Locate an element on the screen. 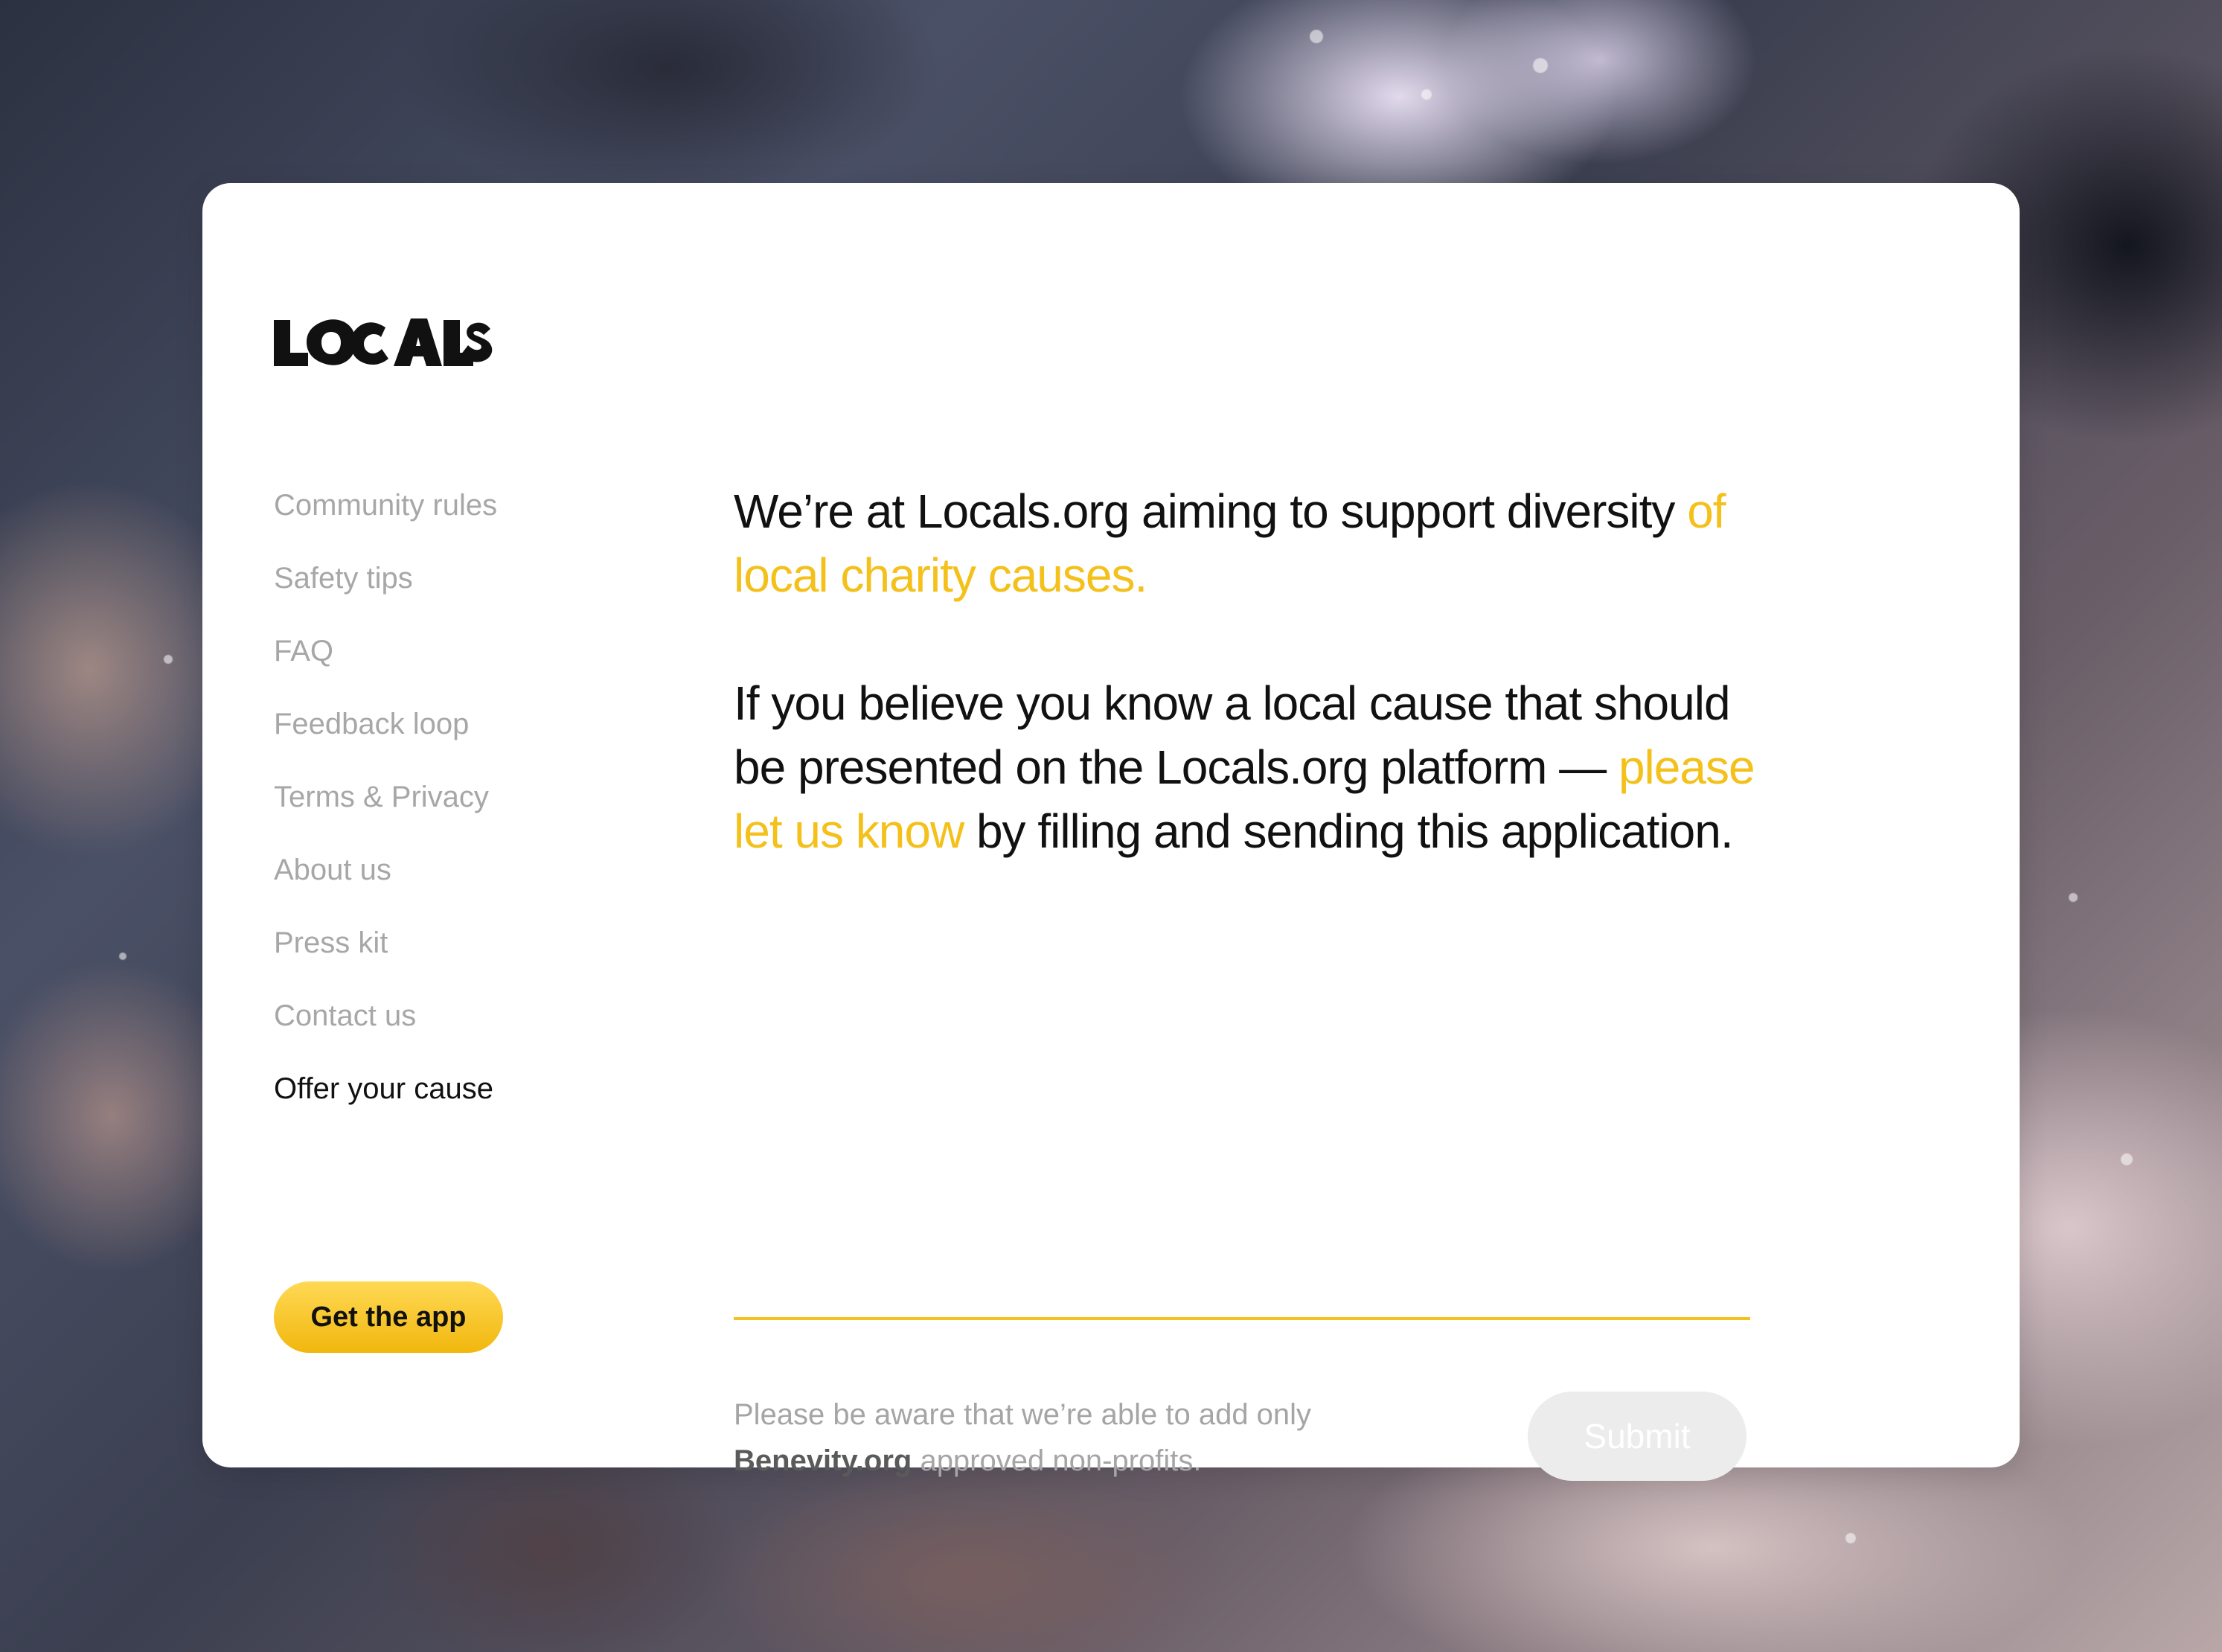  locals-logo is located at coordinates (384, 342).